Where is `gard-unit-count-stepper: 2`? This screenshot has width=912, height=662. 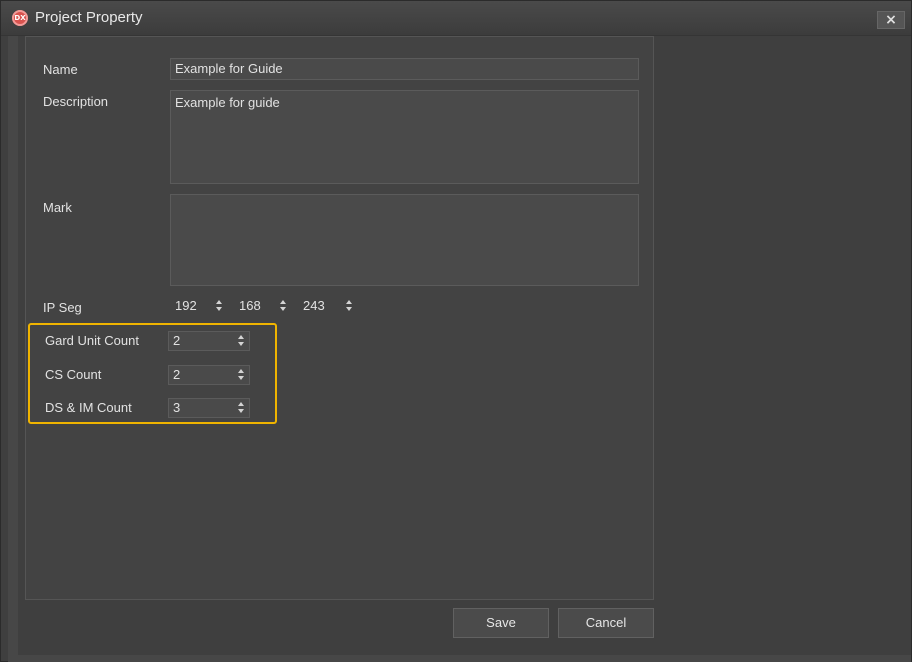
gard-unit-count-stepper: 2 is located at coordinates (209, 341).